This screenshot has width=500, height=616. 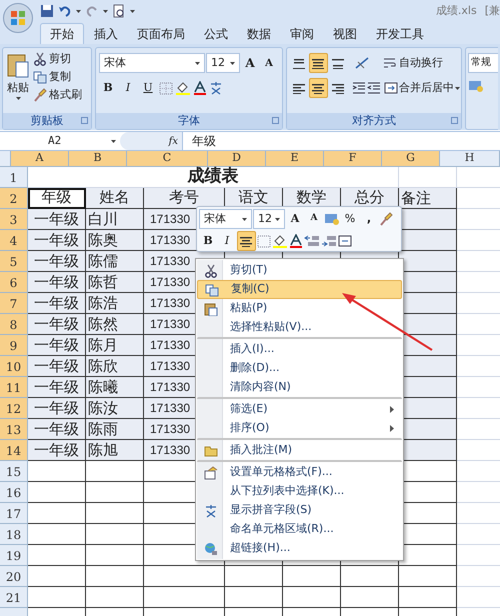 What do you see at coordinates (302, 33) in the screenshot?
I see `ribbon-tab: 审阅` at bounding box center [302, 33].